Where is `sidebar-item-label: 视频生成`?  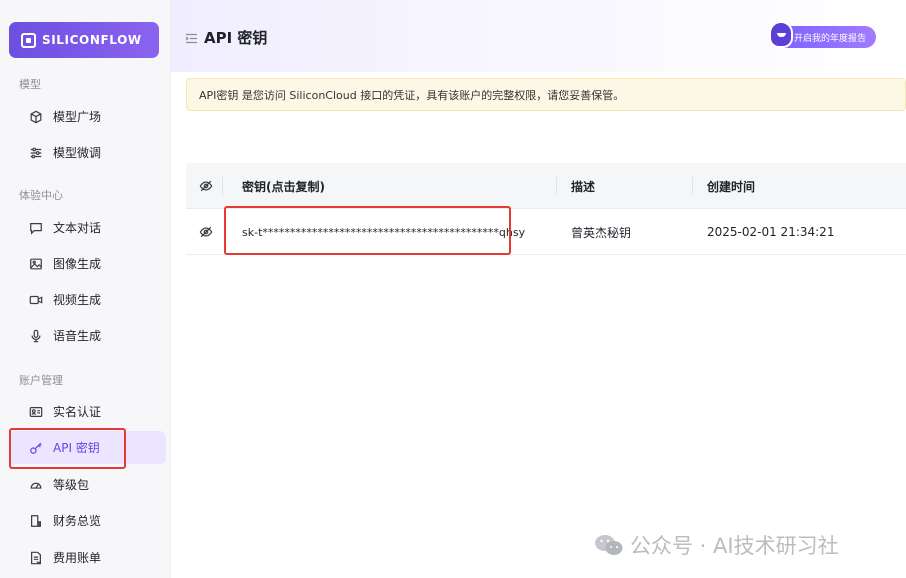 sidebar-item-label: 视频生成 is located at coordinates (77, 300).